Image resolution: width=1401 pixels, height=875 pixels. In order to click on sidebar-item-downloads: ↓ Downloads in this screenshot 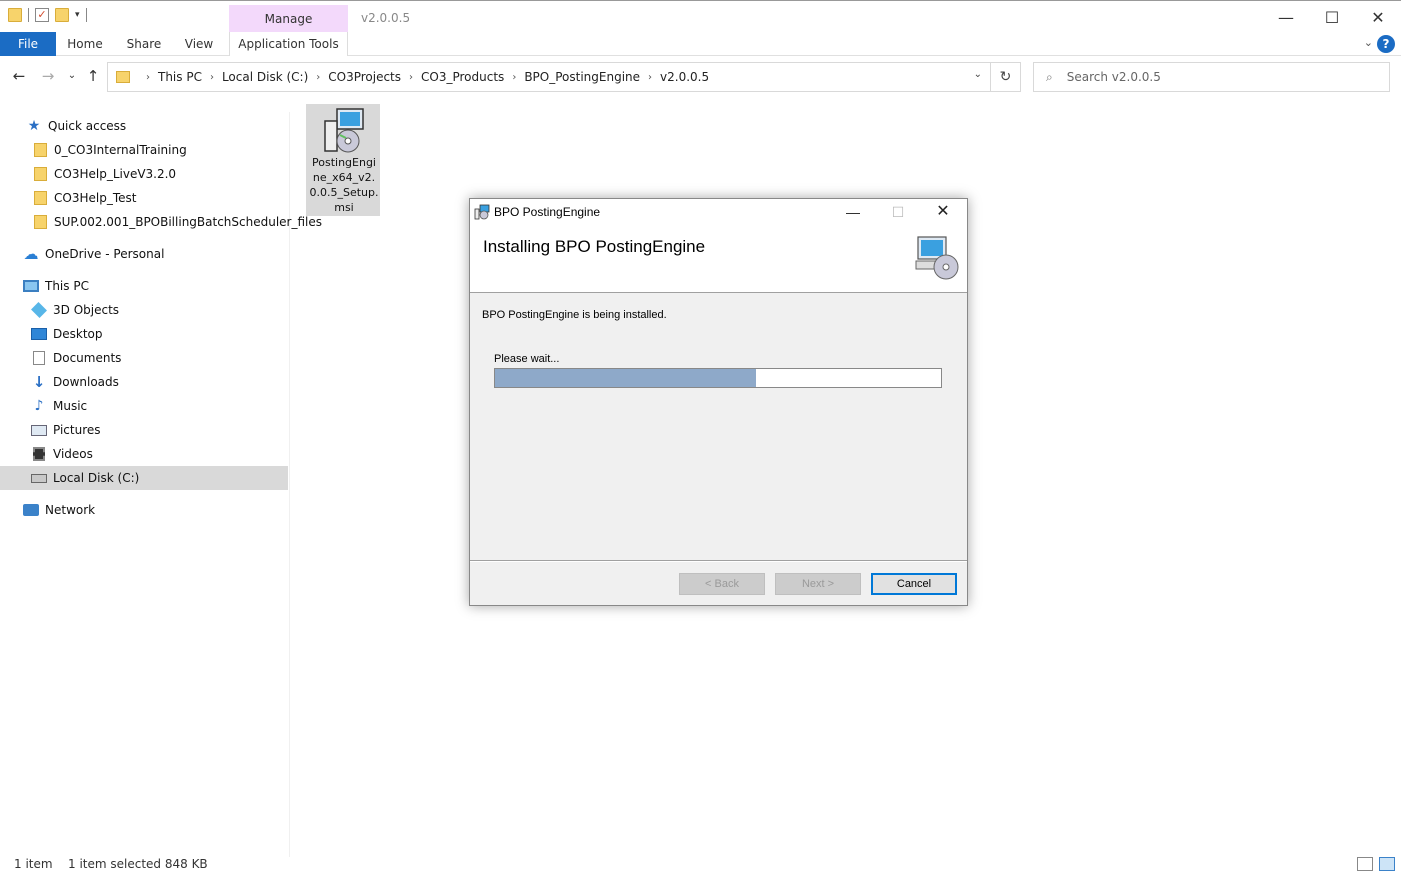, I will do `click(144, 382)`.